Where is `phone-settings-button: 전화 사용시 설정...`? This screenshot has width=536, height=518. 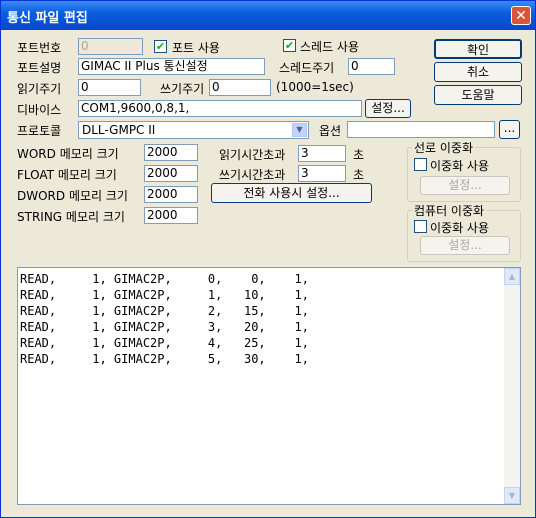
phone-settings-button: 전화 사용시 설정... is located at coordinates (291, 193).